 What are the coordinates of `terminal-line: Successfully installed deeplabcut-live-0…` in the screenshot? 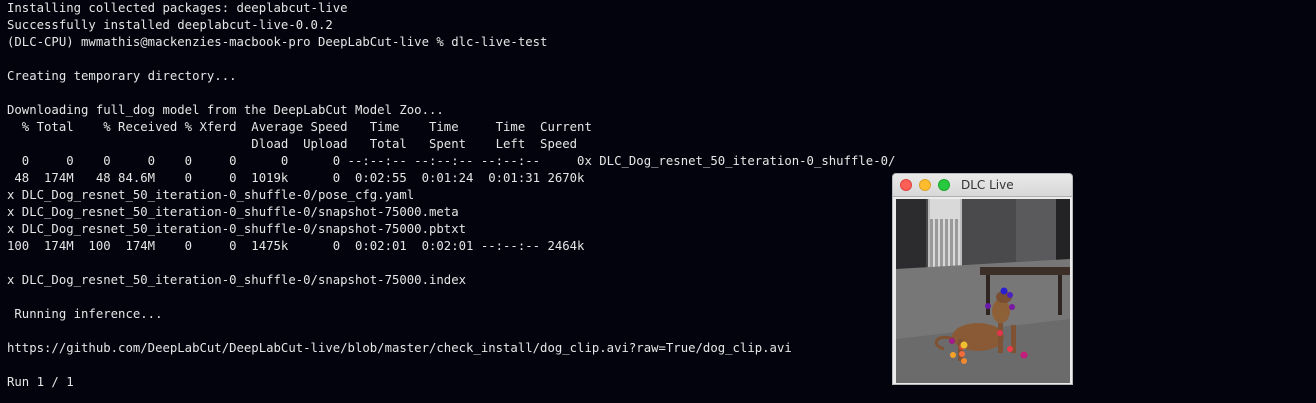 It's located at (170, 25).